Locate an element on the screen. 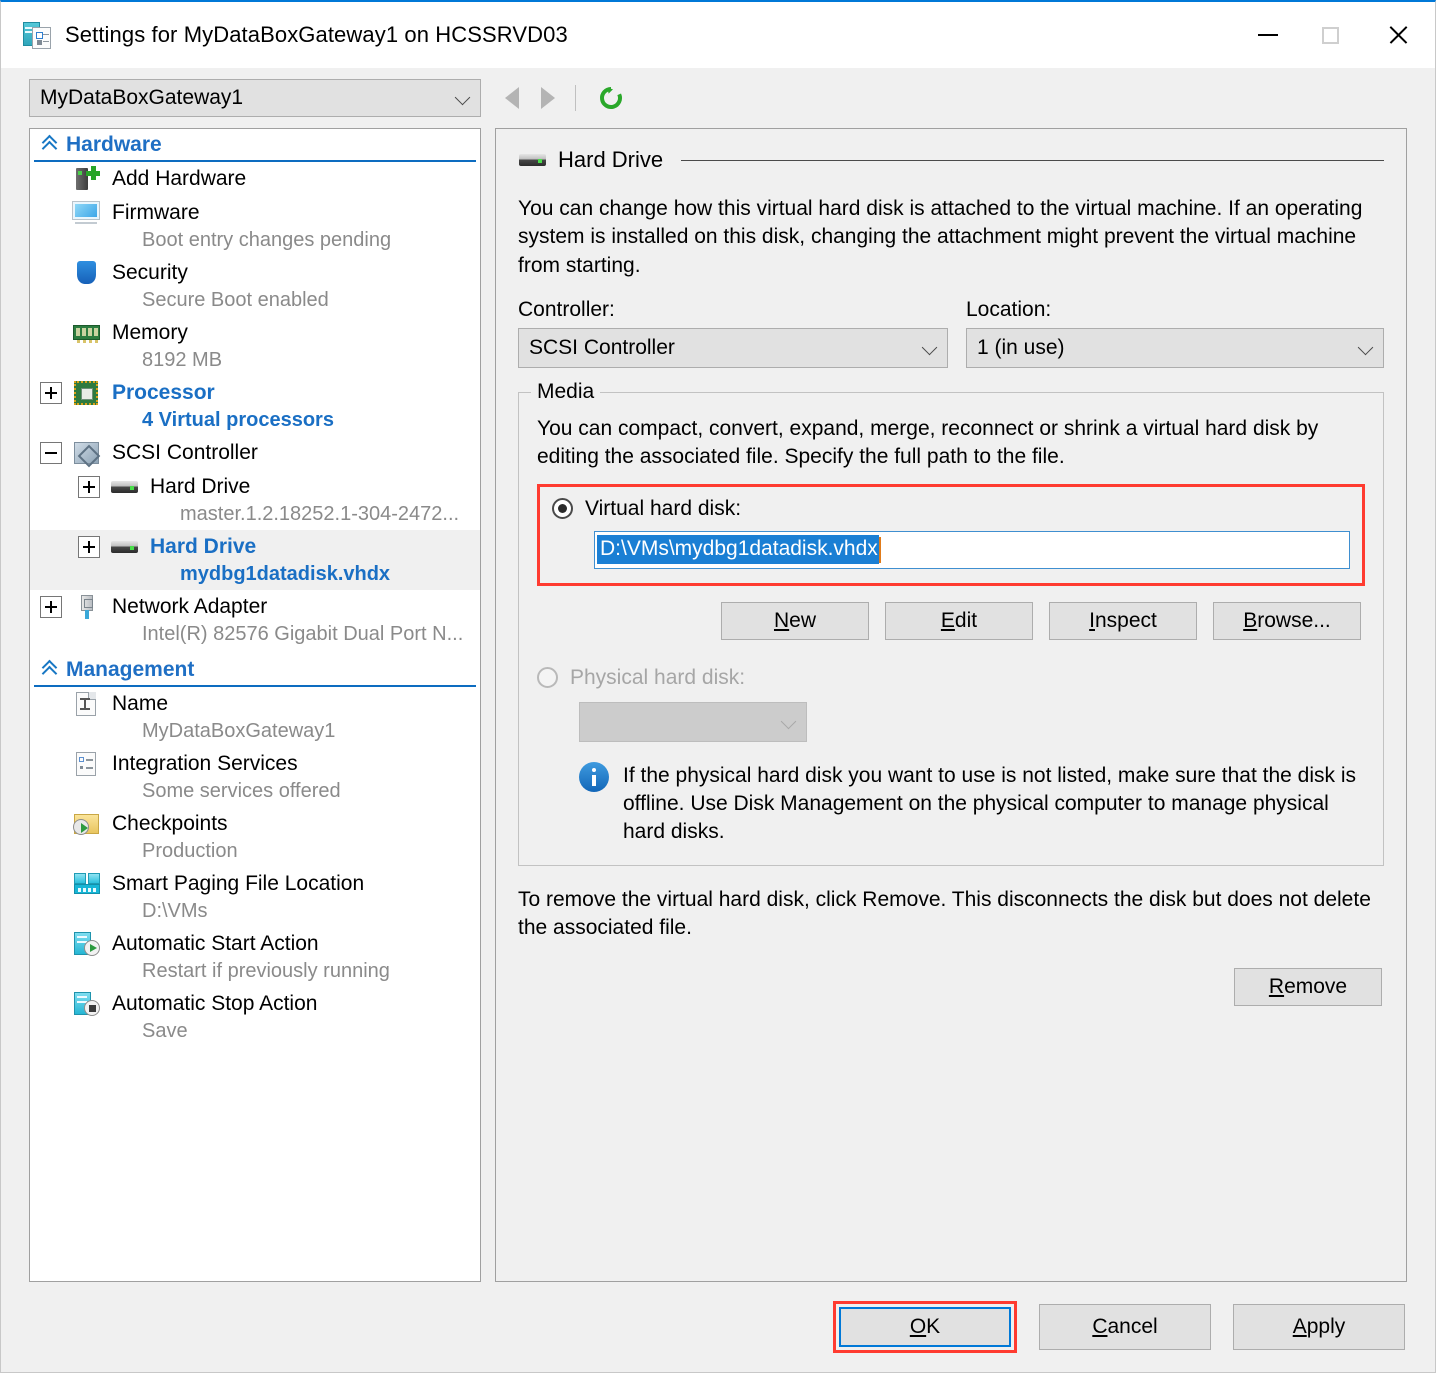 This screenshot has height=1373, width=1436. minimize-icon is located at coordinates (1268, 35).